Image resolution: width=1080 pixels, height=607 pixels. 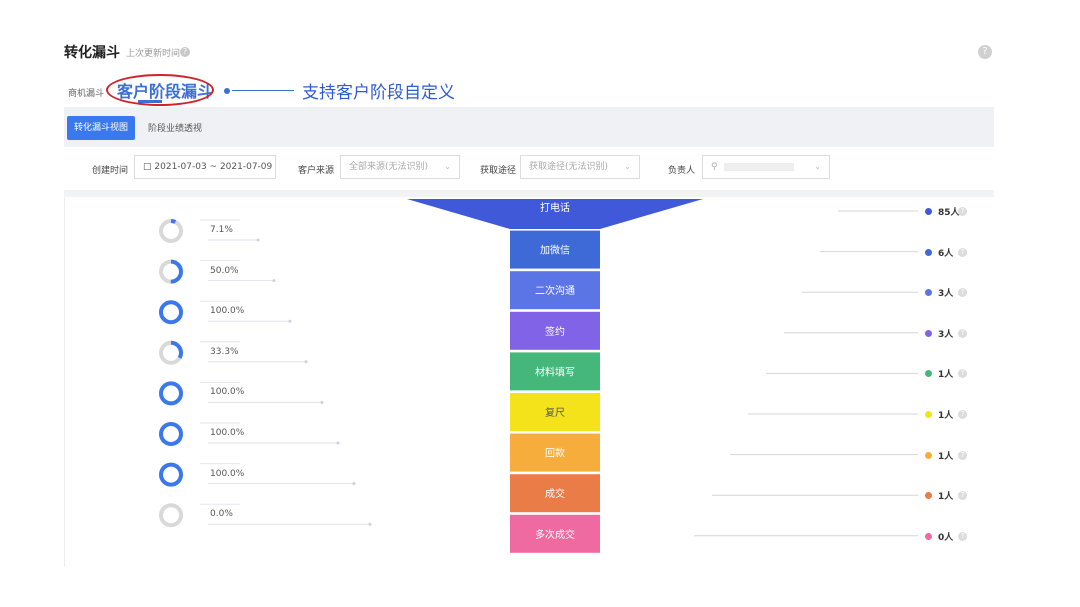 I want to click on conversion-rate-label: 7.1%, so click(x=221, y=230).